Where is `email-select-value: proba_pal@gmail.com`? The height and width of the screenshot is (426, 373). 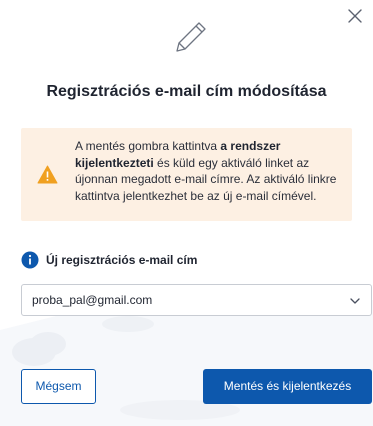
email-select-value: proba_pal@gmail.com is located at coordinates (92, 300).